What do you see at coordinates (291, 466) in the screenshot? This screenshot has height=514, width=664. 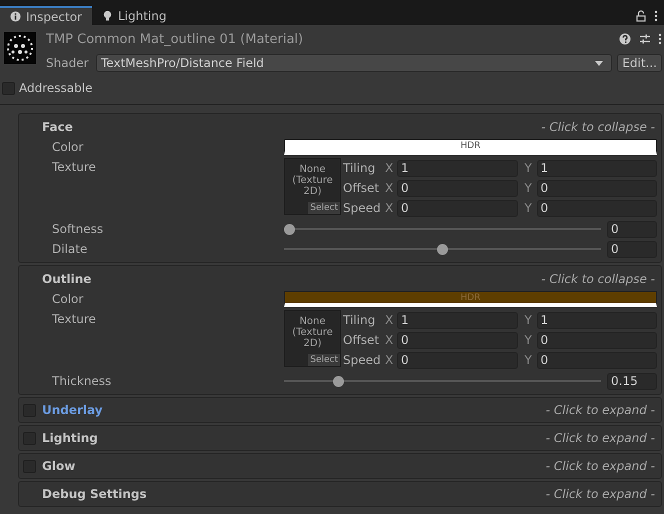 I see `section-title: Glow` at bounding box center [291, 466].